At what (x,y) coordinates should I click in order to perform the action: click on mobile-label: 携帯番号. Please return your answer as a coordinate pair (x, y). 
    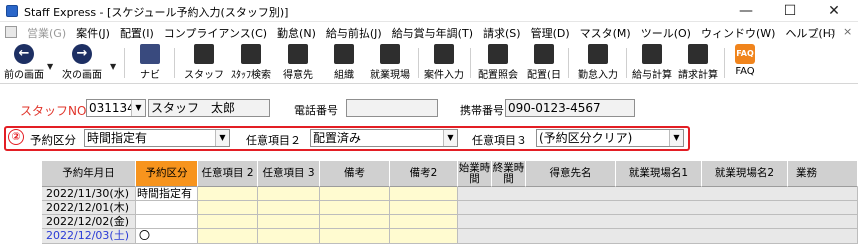
    Looking at the image, I should click on (482, 110).